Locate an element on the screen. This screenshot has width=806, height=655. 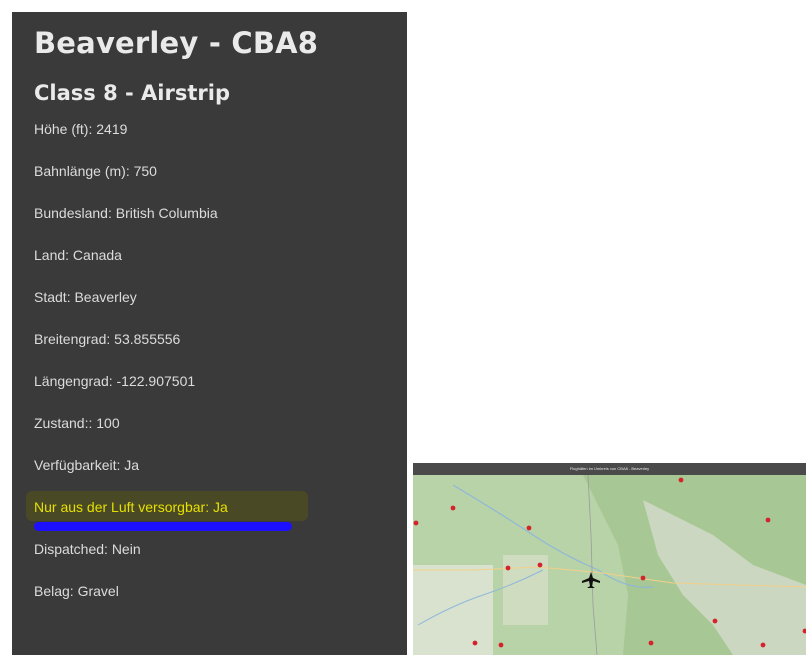
detail-elevation: Höhe (ft): 2419 is located at coordinates (81, 129).